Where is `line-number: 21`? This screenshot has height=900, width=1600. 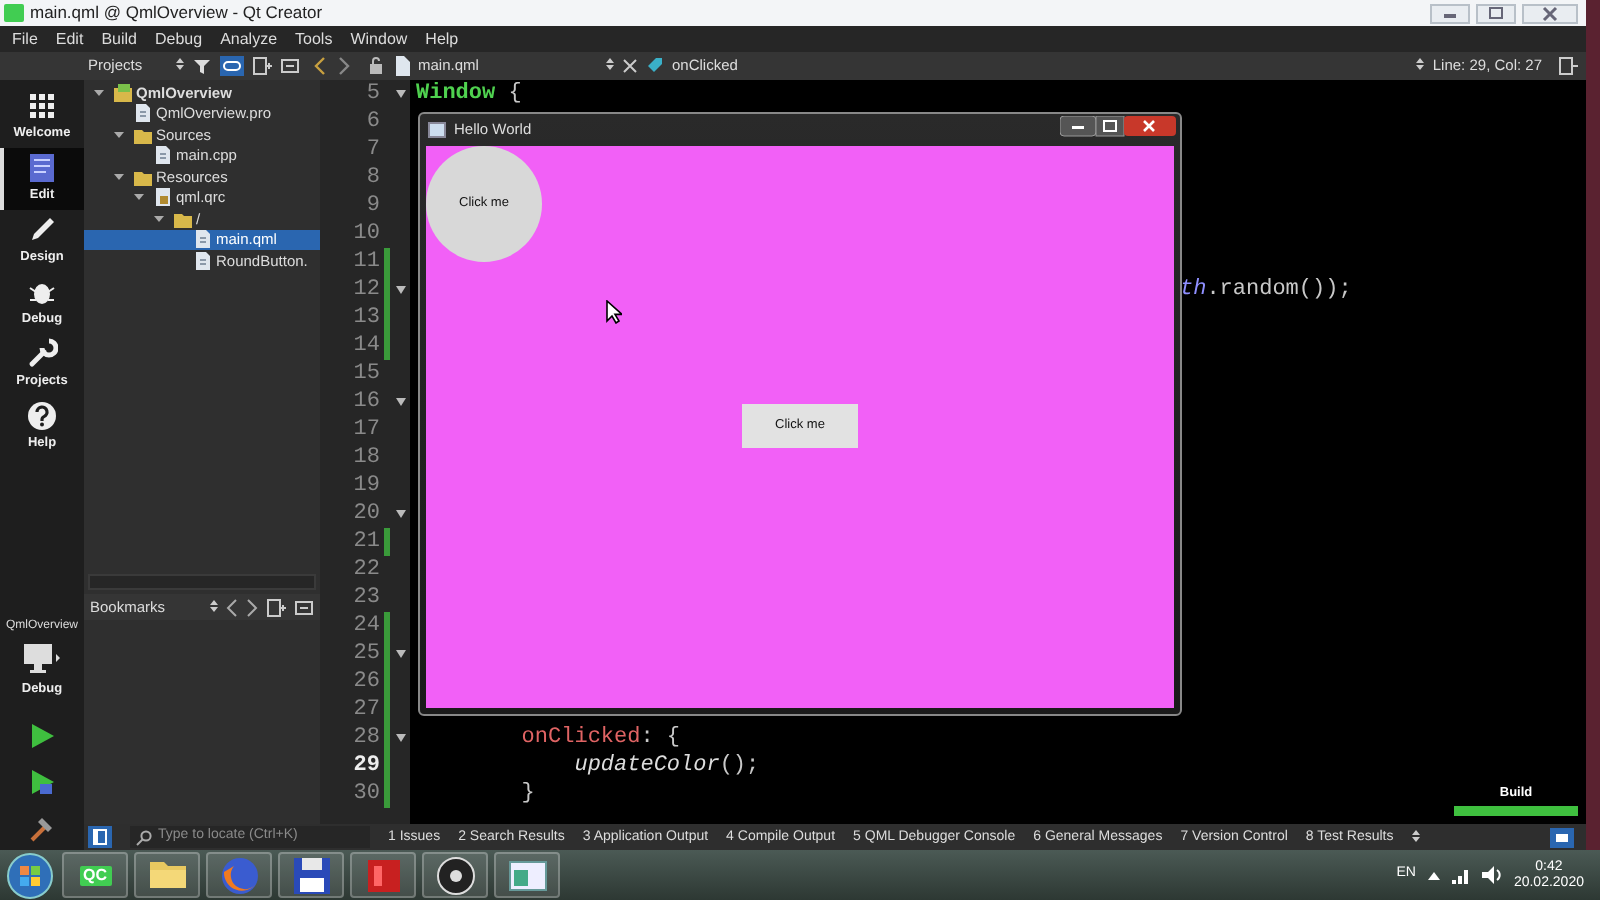
line-number: 21 is located at coordinates (366, 542).